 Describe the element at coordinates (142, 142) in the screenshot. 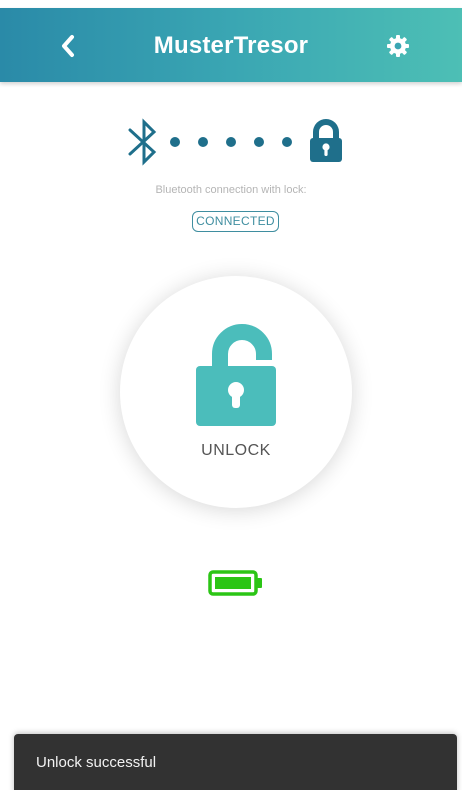

I see `bluetooth-icon` at that location.